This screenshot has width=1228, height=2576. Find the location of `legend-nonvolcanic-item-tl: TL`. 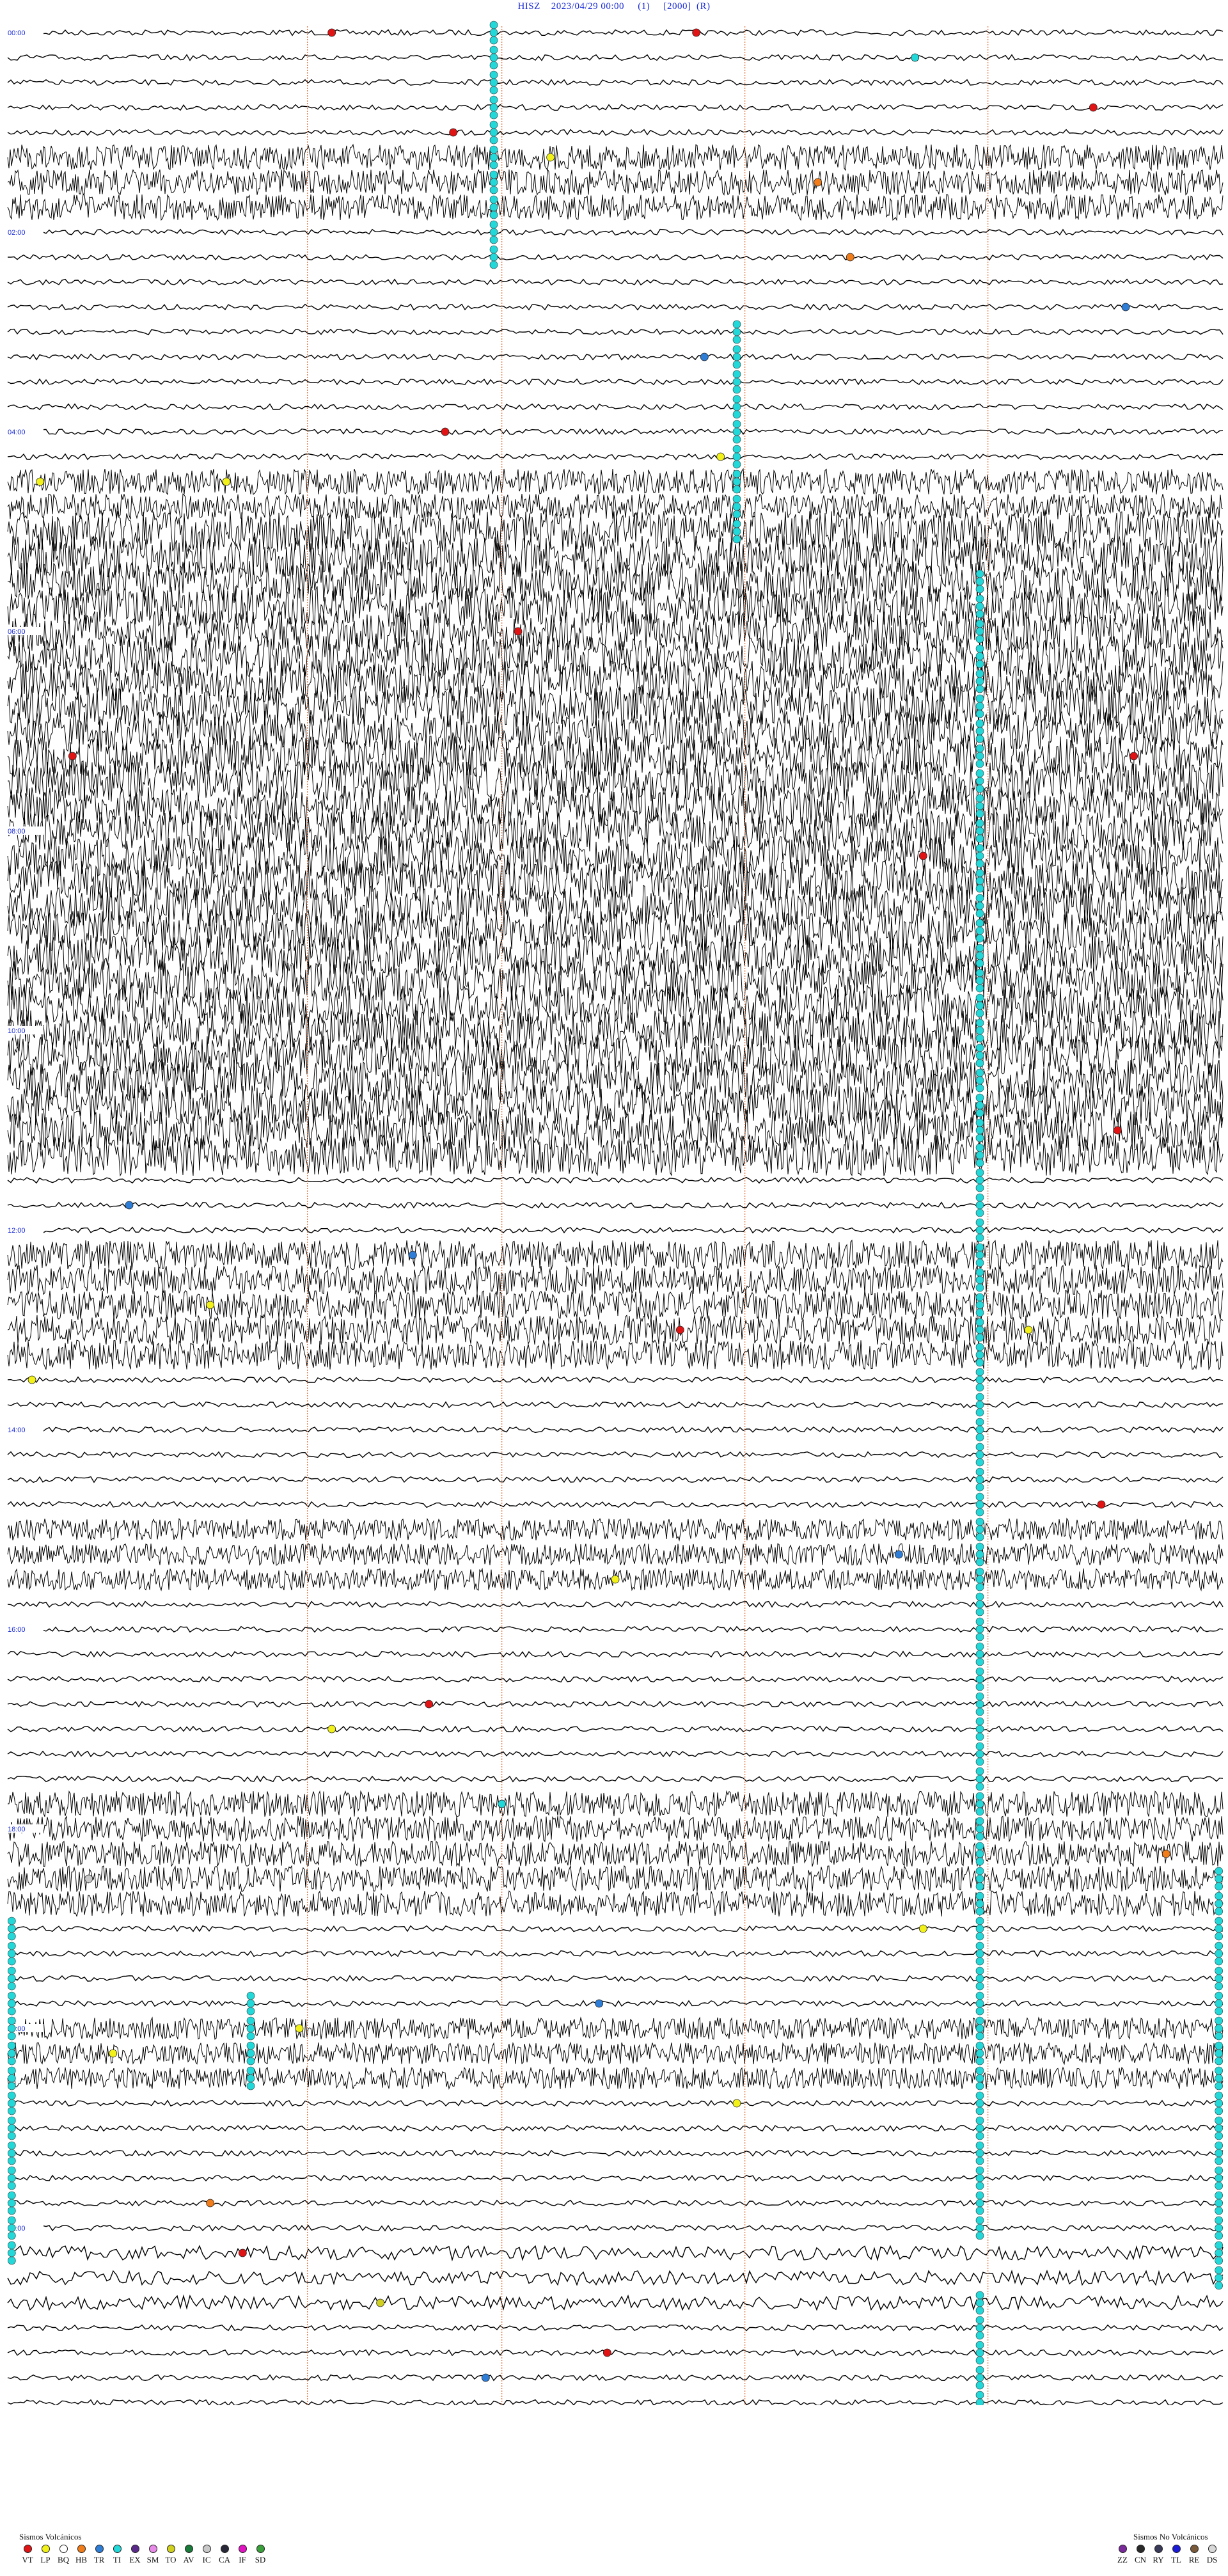

legend-nonvolcanic-item-tl: TL is located at coordinates (1176, 2555).